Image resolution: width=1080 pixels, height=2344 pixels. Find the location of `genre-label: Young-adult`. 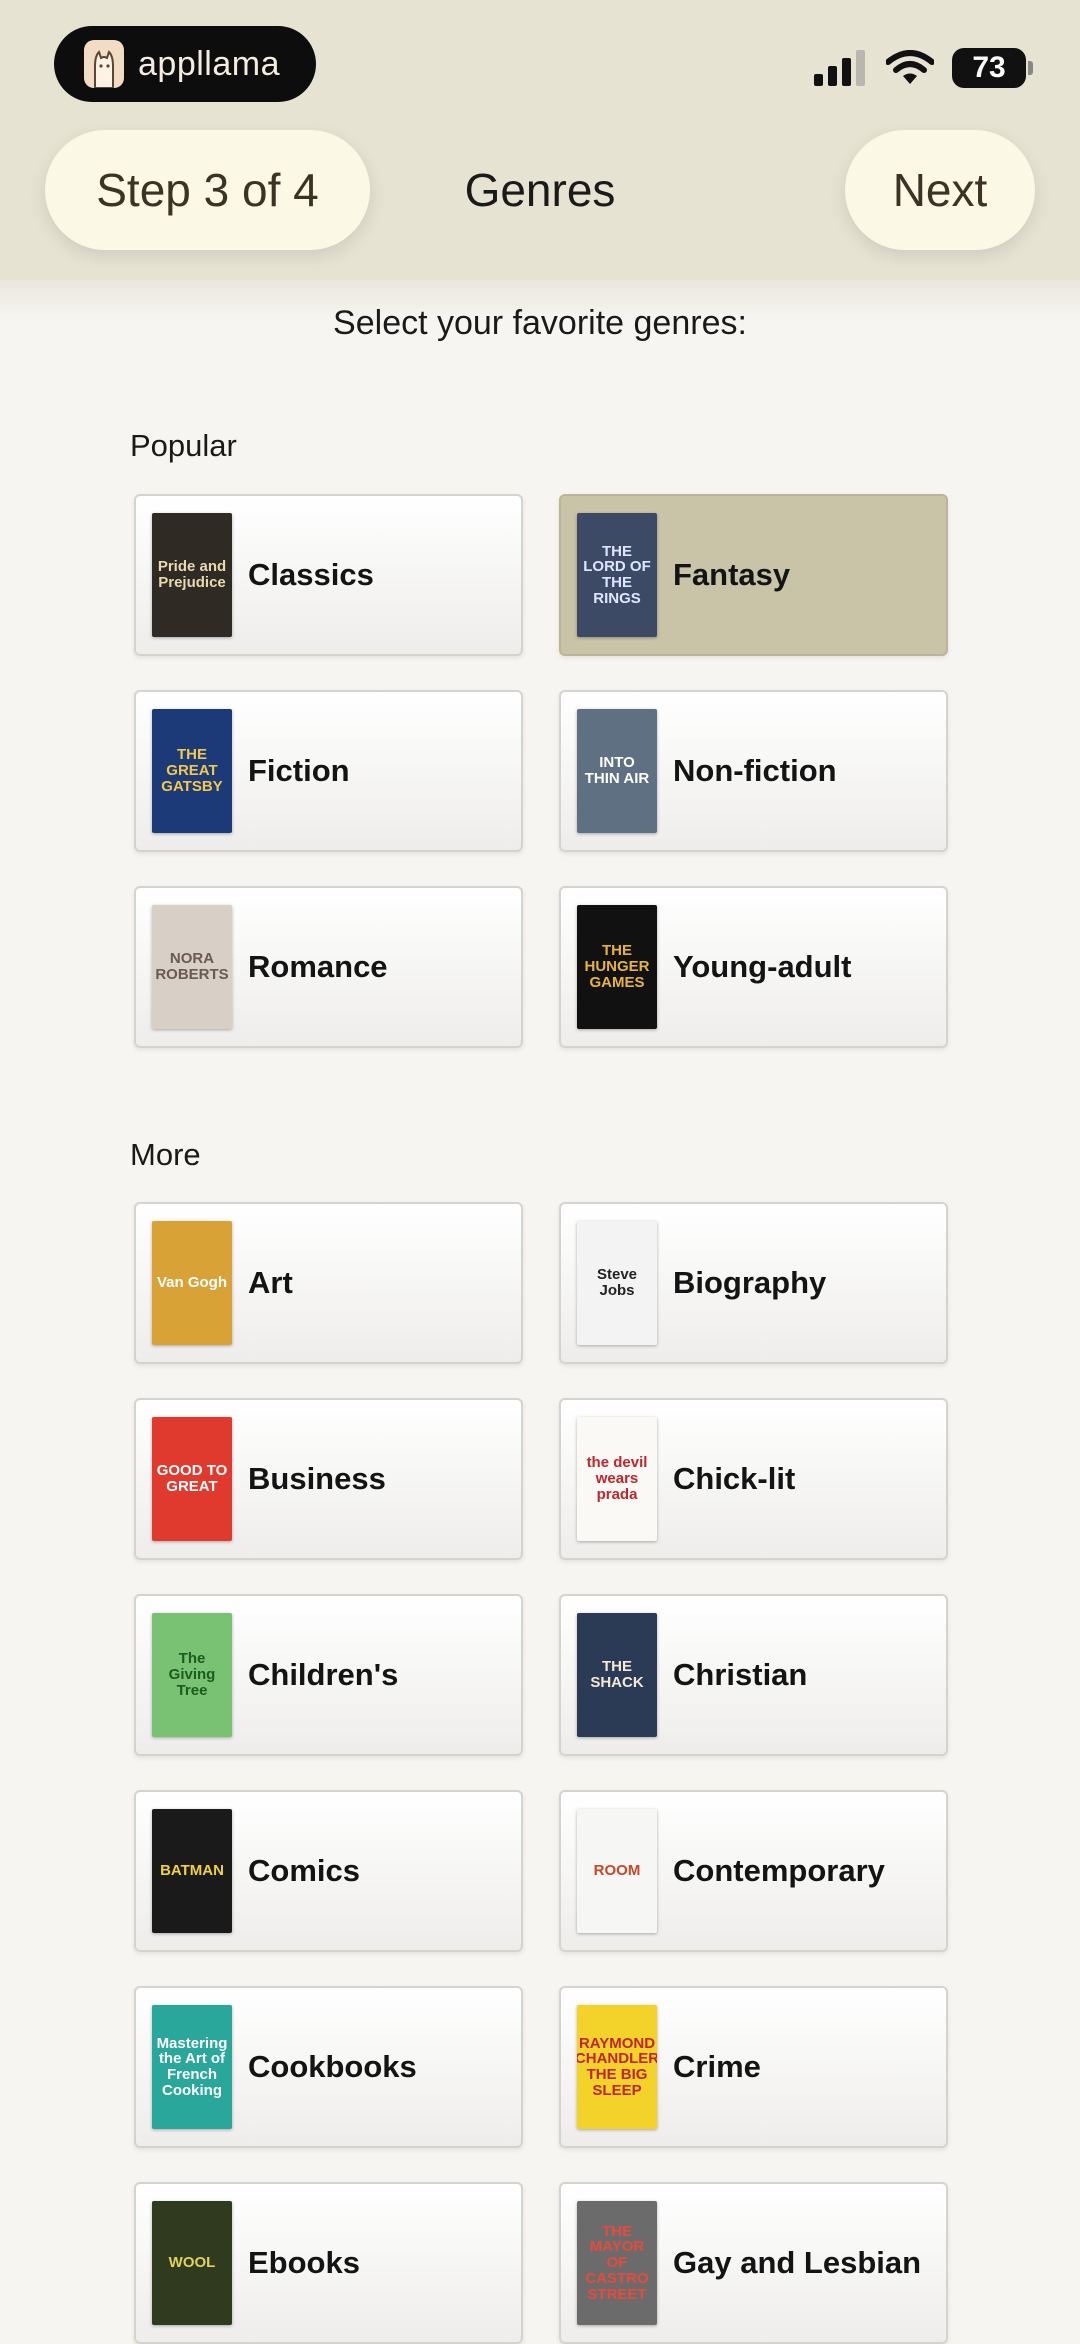

genre-label: Young-adult is located at coordinates (762, 966).